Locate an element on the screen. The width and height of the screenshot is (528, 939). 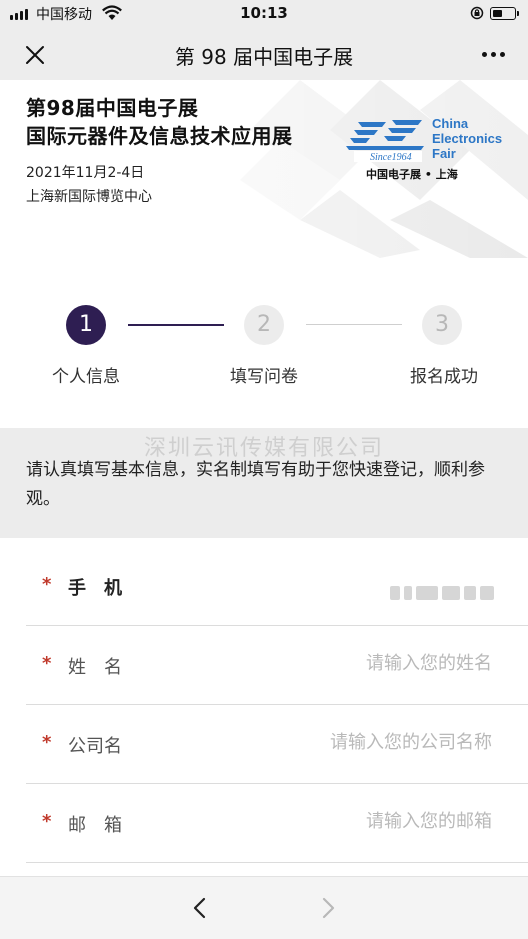
name-field: * 姓 名 is located at coordinates (277, 666).